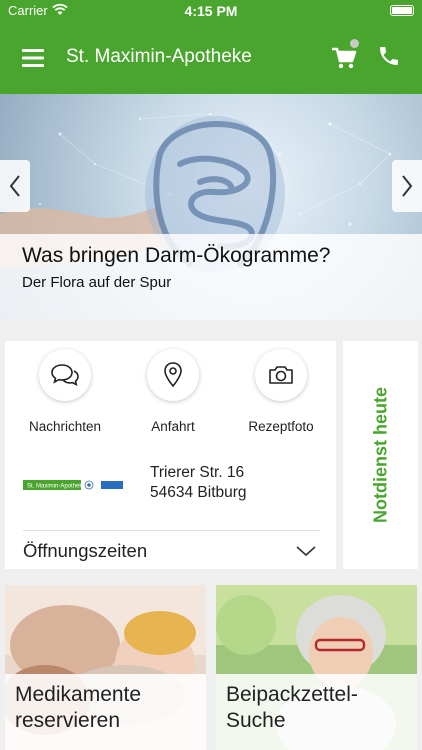 Image resolution: width=422 pixels, height=750 pixels. Describe the element at coordinates (56, 487) in the screenshot. I see `svg-text: St. Maximin-Apotheke` at that location.